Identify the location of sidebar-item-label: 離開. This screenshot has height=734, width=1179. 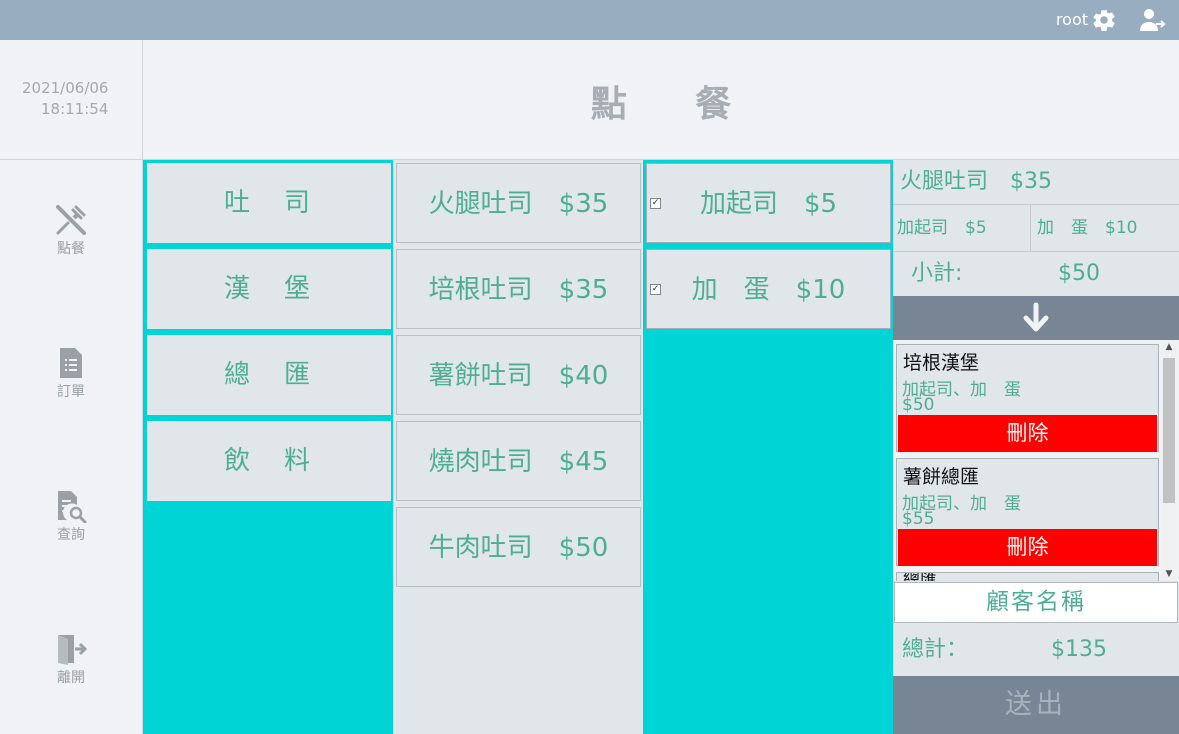
(71, 678).